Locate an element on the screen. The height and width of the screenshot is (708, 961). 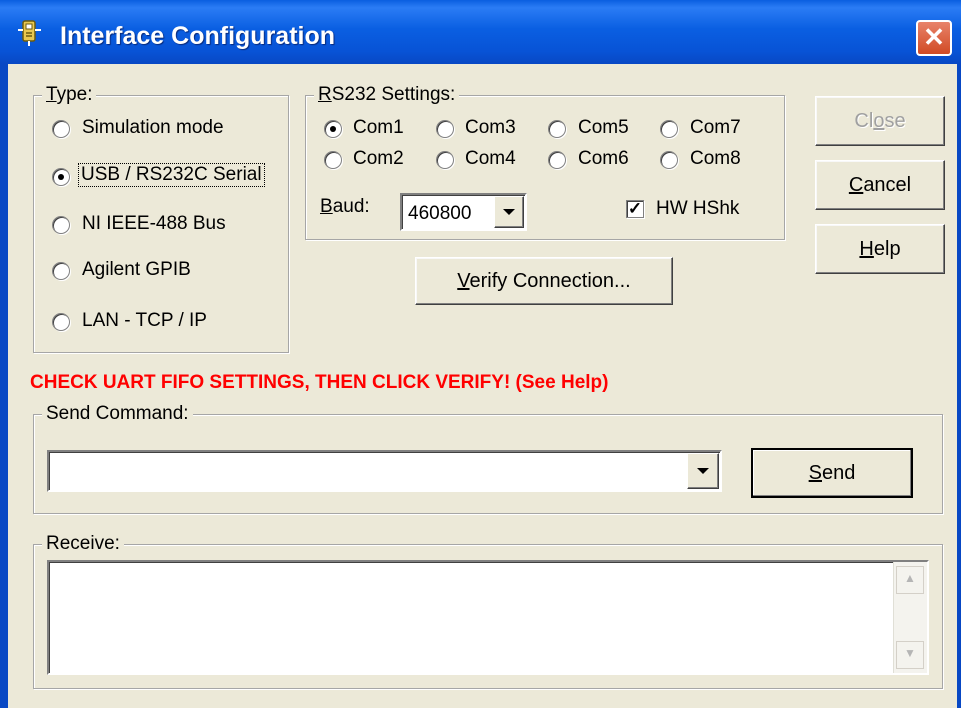
help-button-label: Help is located at coordinates (880, 249).